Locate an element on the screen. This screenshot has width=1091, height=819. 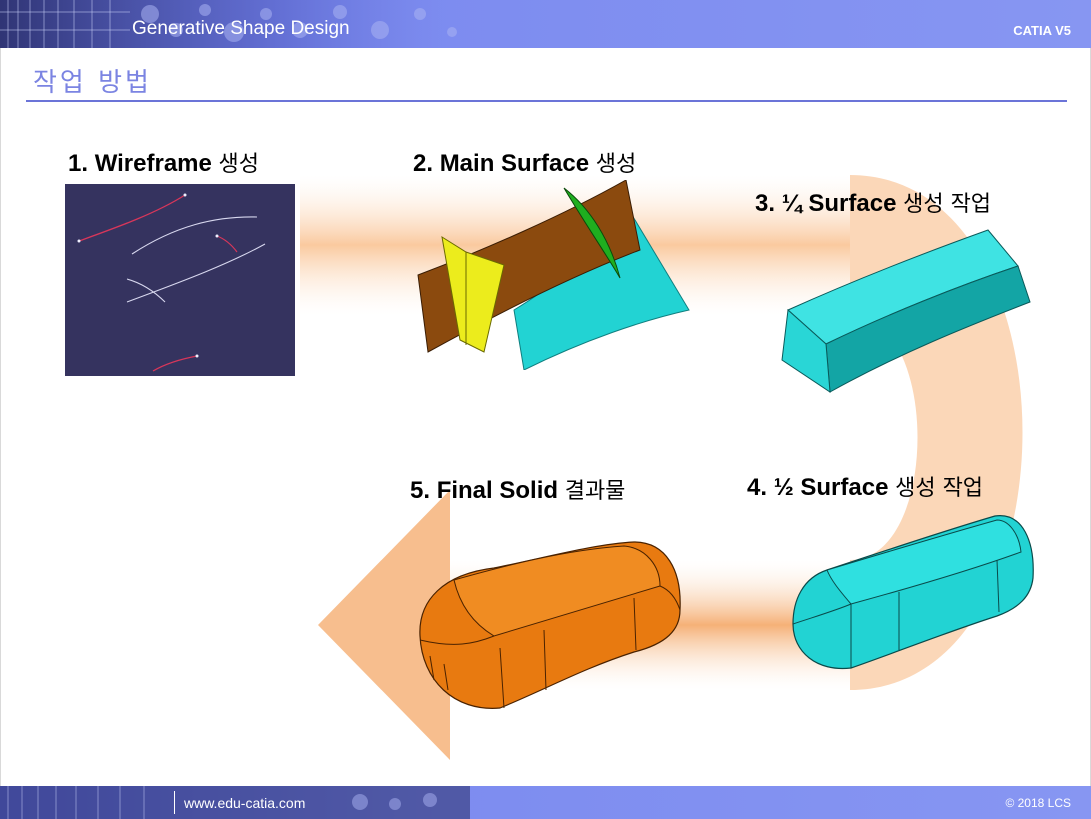
wireframe-image is located at coordinates (180, 280).